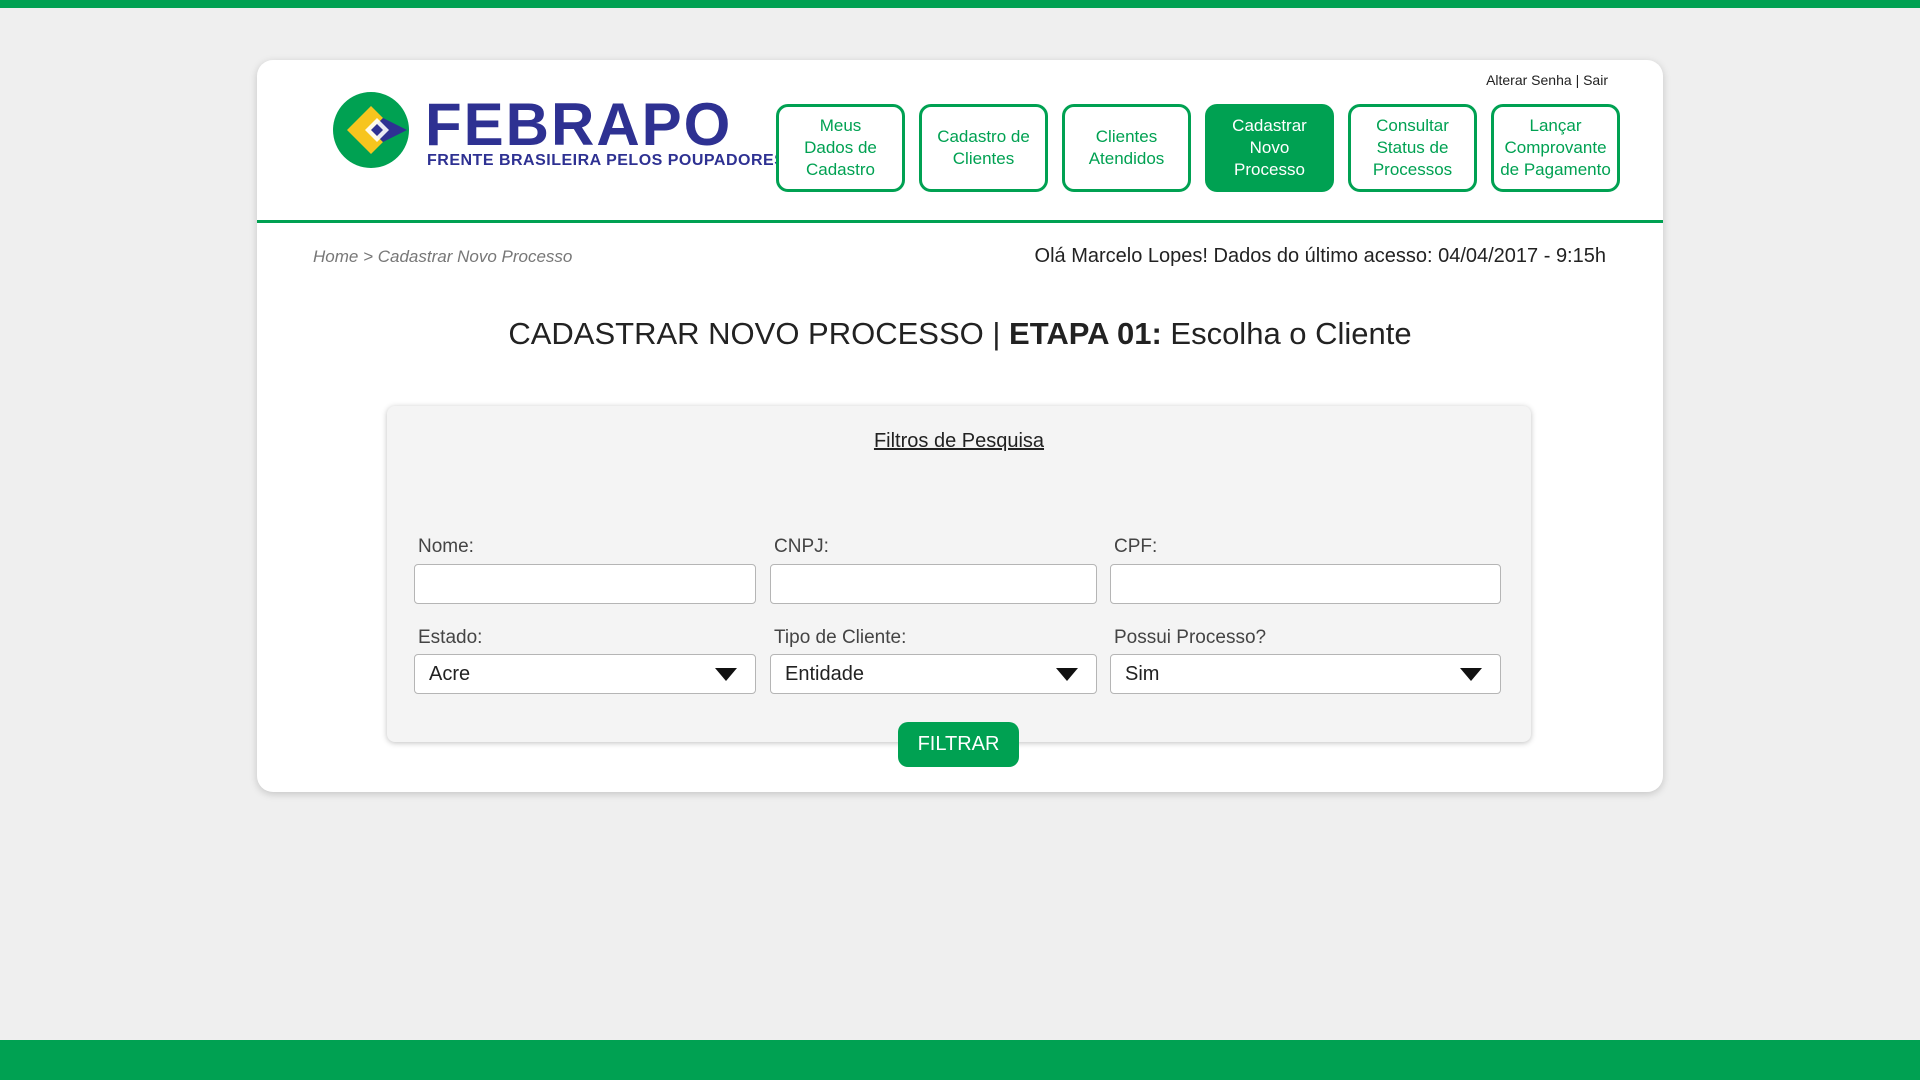 The width and height of the screenshot is (1920, 1080). I want to click on header-divider, so click(960, 221).